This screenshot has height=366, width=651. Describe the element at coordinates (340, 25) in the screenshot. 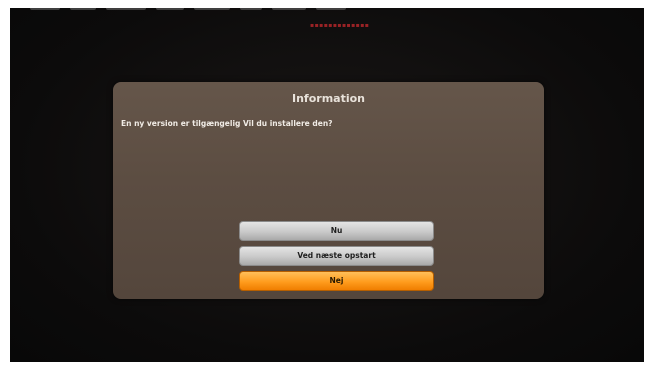

I see `background-red-text: ▪▪▪▪▪▪▪▪▪▪▪▪▪` at that location.